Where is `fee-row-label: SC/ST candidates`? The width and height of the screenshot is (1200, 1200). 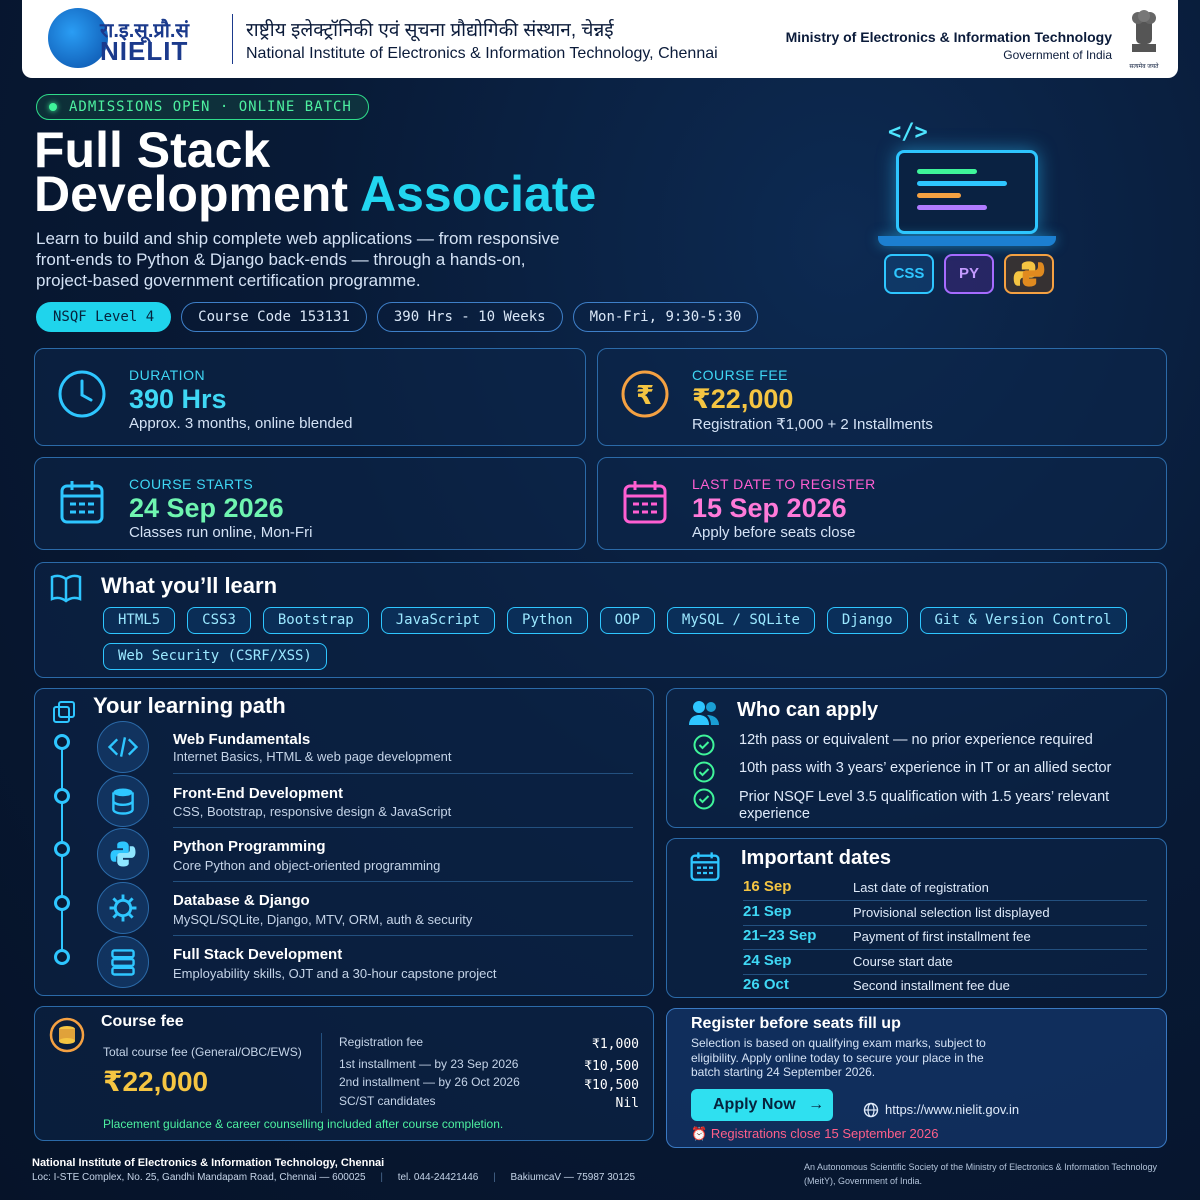
fee-row-label: SC/ST candidates is located at coordinates (387, 1101).